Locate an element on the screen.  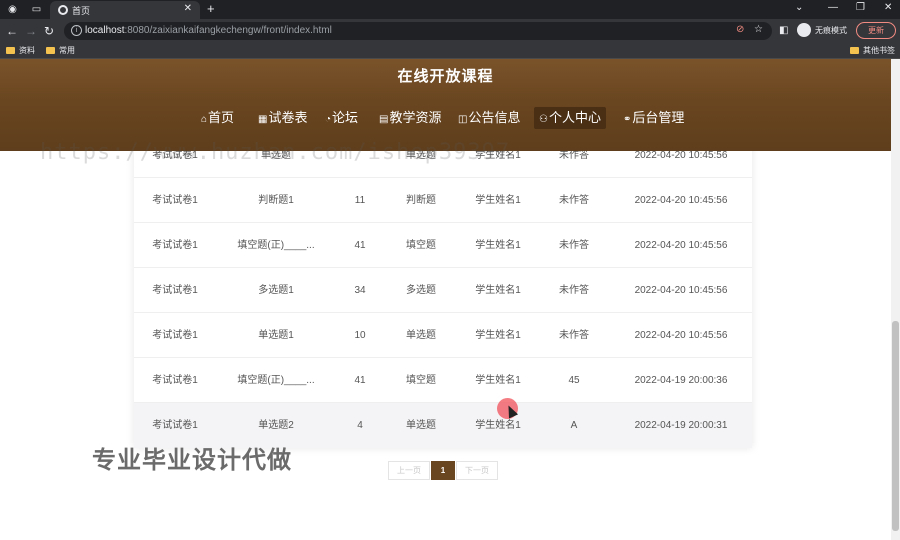
table-cell: 10 is located at coordinates (360, 335).